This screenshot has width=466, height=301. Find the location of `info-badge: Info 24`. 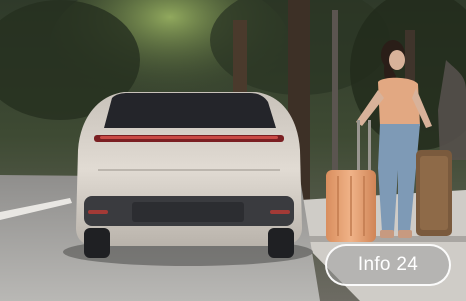

info-badge: Info 24 is located at coordinates (388, 265).